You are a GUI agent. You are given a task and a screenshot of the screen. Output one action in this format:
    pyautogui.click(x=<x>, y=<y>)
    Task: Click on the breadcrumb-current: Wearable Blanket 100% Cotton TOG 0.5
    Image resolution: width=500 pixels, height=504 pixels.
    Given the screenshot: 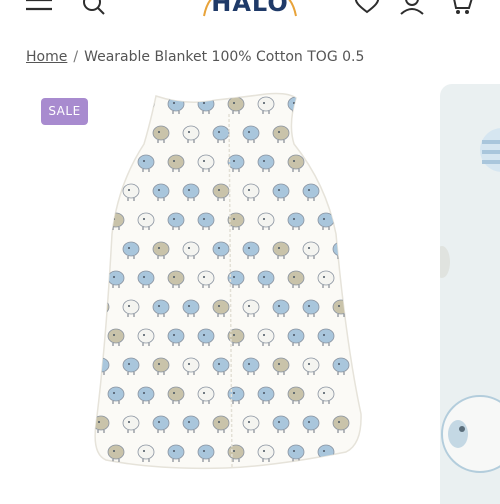 What is the action you would take?
    pyautogui.click(x=224, y=57)
    